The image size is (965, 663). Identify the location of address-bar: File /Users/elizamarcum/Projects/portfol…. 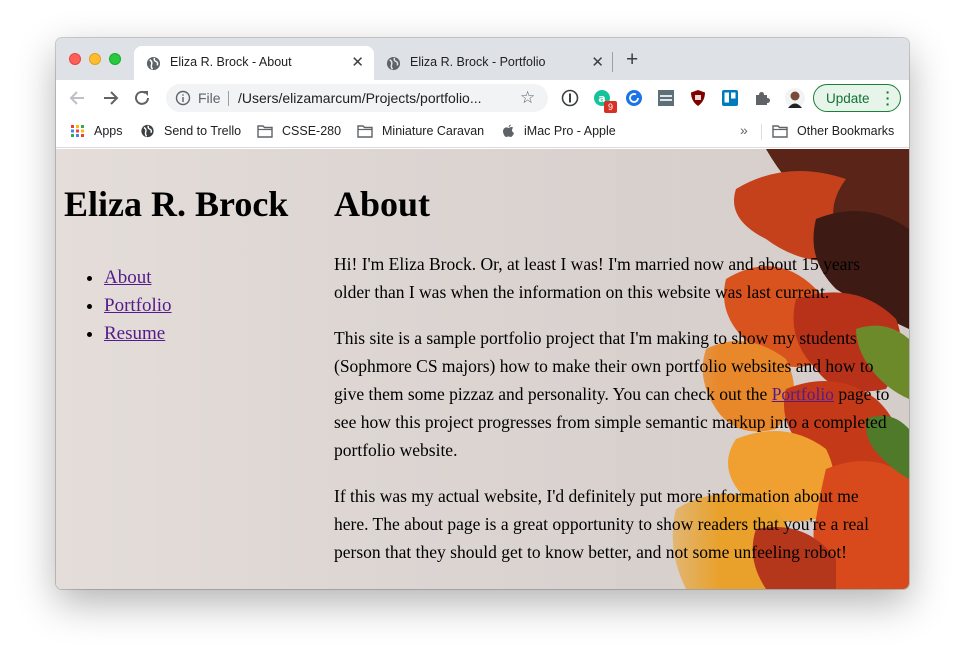
(357, 98).